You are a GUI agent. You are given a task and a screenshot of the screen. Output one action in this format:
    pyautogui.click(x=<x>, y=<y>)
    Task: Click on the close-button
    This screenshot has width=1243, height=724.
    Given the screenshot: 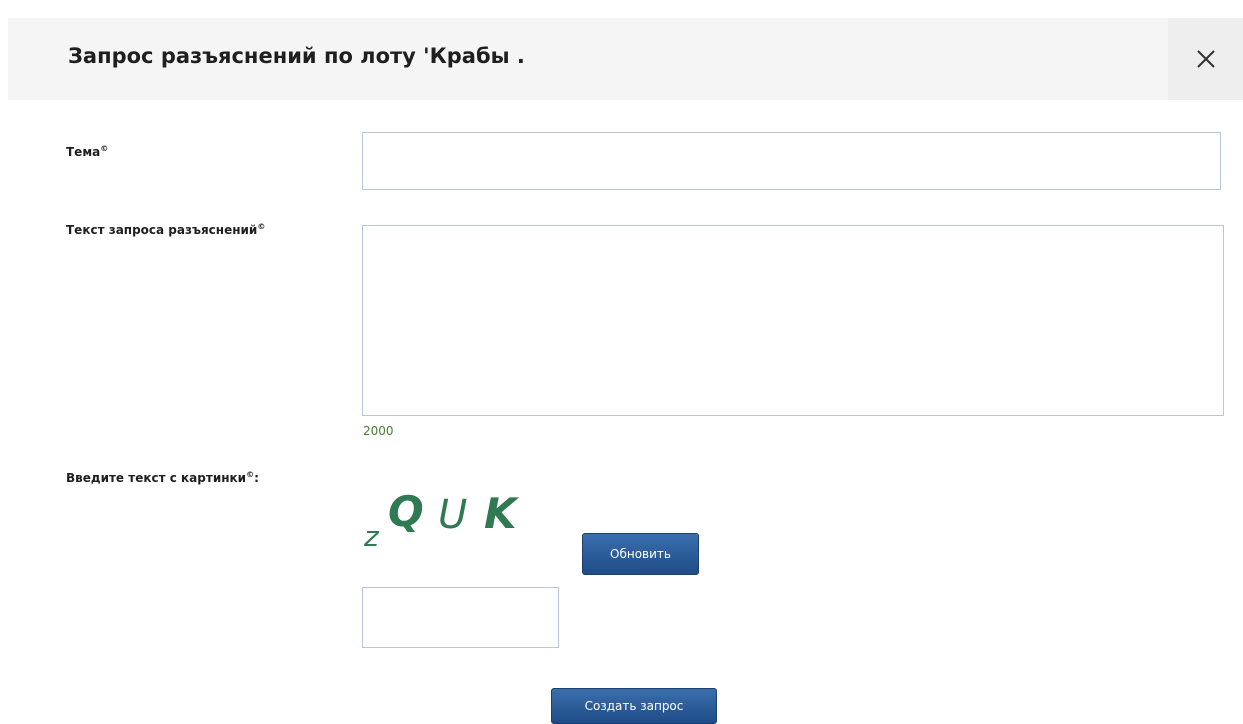 What is the action you would take?
    pyautogui.click(x=1205, y=59)
    